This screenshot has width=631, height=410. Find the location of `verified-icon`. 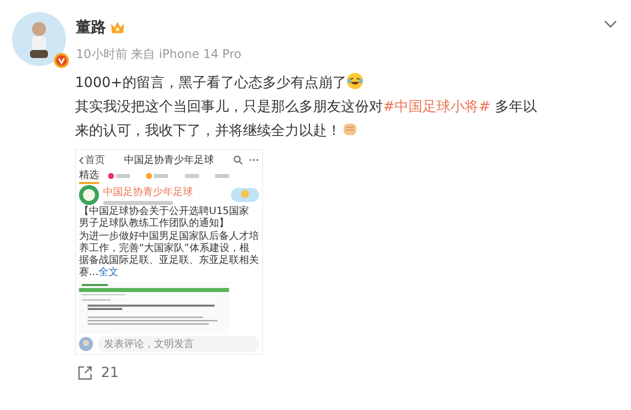

verified-icon is located at coordinates (61, 60).